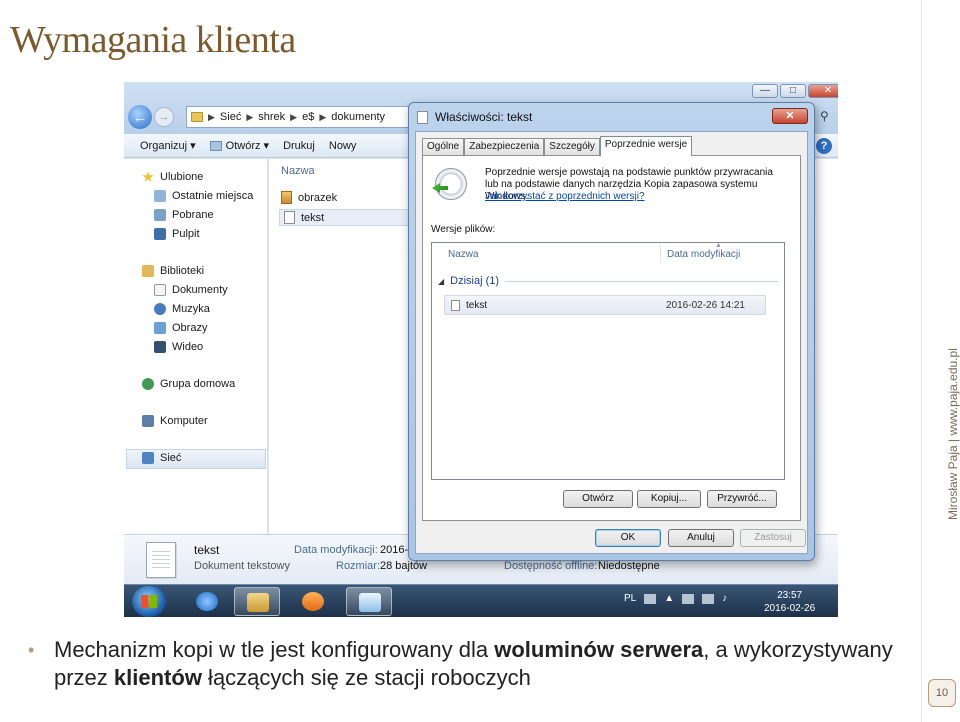  Describe the element at coordinates (358, 566) in the screenshot. I see `details-size-label: Rozmiar:` at that location.